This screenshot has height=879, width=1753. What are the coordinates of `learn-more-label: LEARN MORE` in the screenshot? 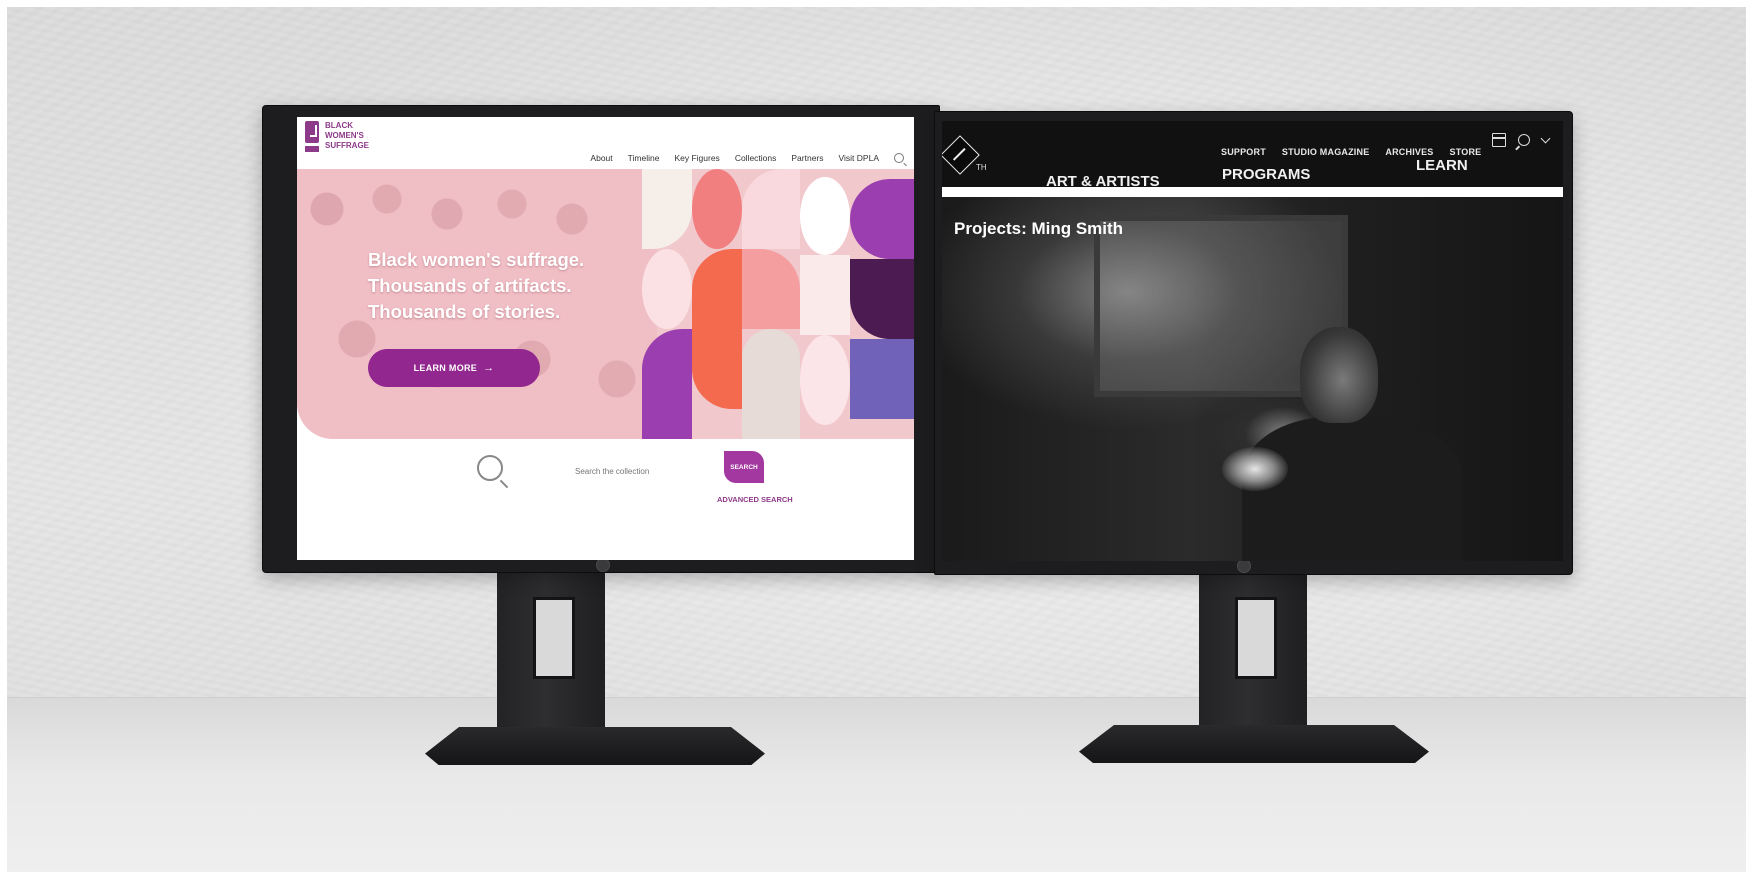 It's located at (445, 368).